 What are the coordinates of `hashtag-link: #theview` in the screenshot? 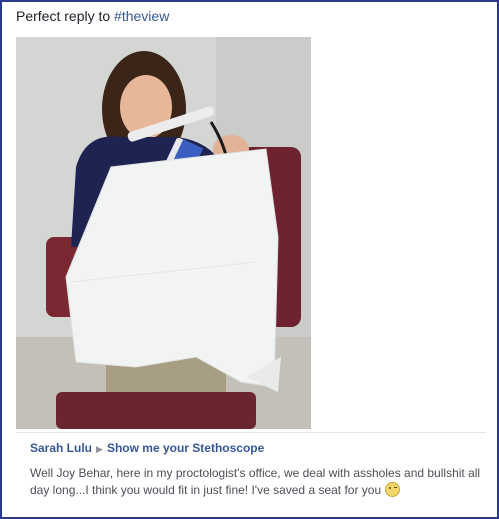 It's located at (141, 16).